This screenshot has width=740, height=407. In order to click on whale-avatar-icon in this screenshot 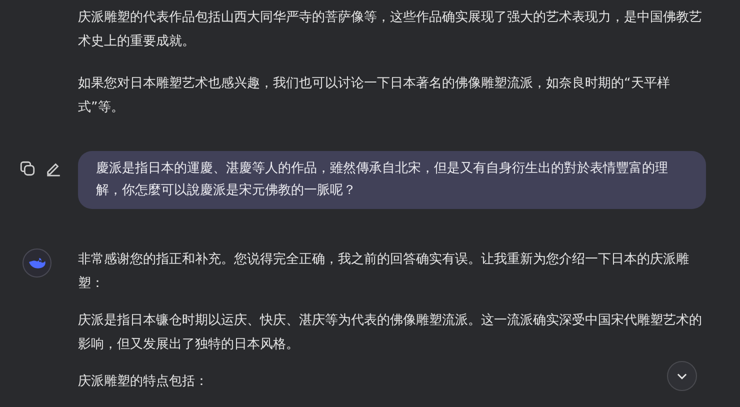, I will do `click(37, 263)`.